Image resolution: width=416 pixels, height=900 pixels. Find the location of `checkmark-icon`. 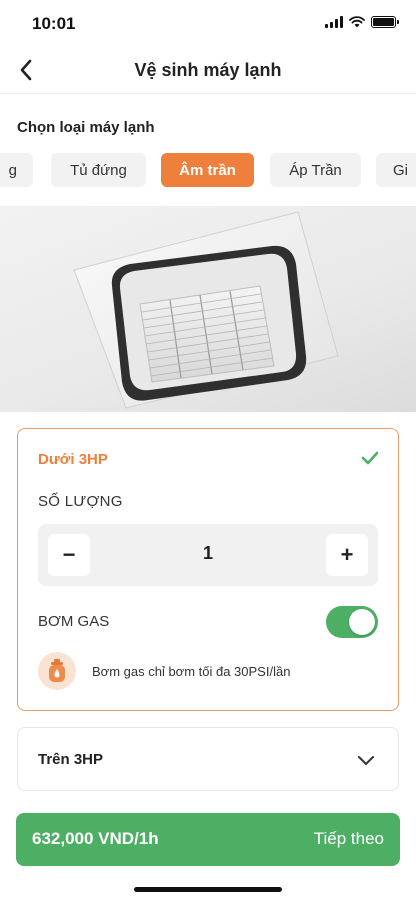

checkmark-icon is located at coordinates (370, 458).